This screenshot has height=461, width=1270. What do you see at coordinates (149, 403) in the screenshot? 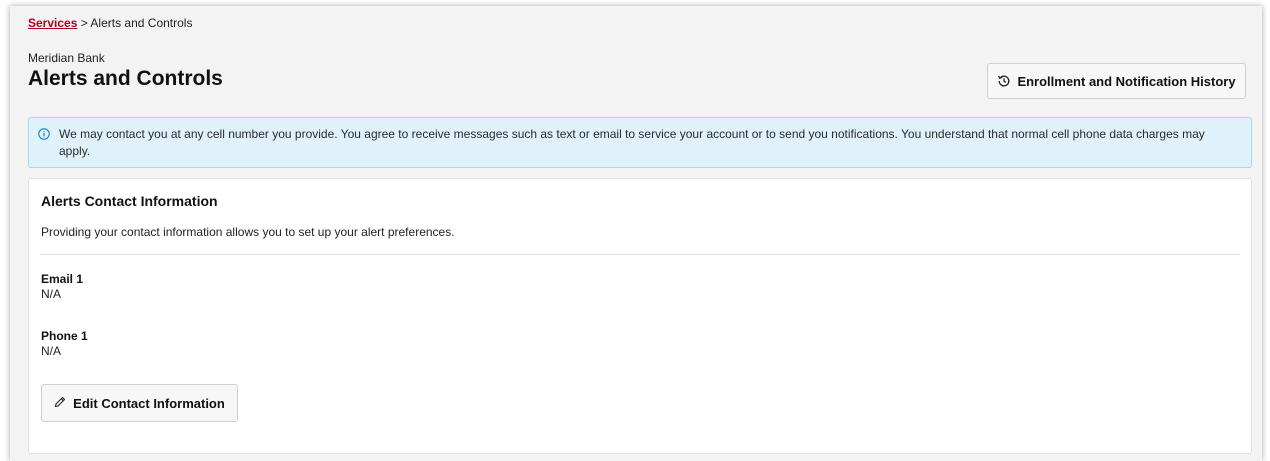
I see `edit-contact-label: Edit Contact Information` at bounding box center [149, 403].